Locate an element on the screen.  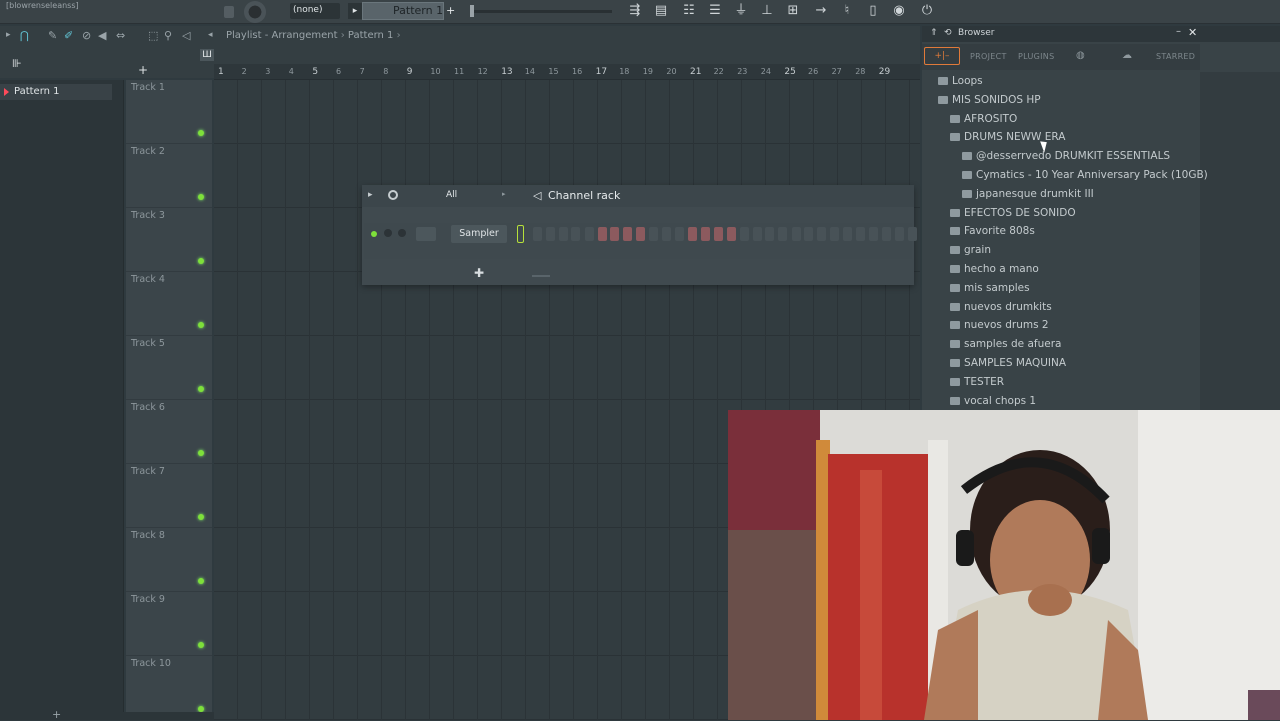
swing-knob-icon is located at coordinates (393, 195).